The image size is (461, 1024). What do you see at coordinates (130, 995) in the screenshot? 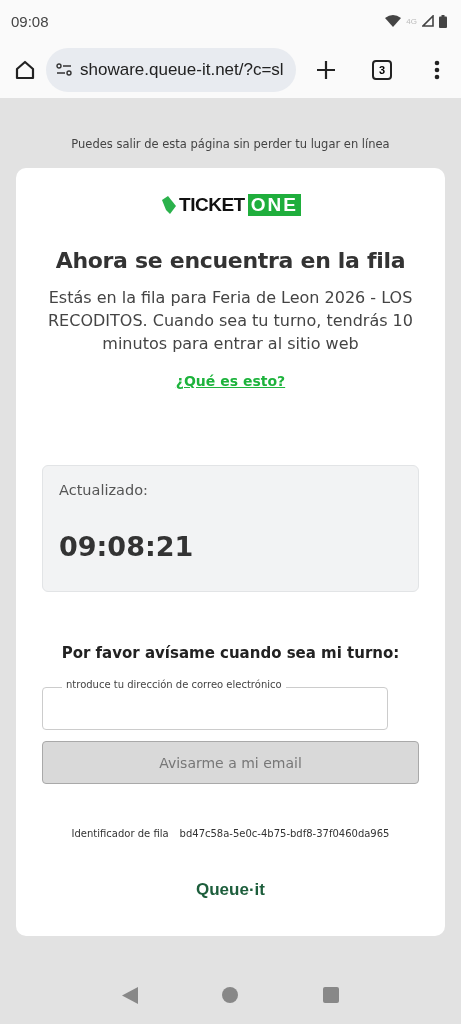
I see `back-icon` at bounding box center [130, 995].